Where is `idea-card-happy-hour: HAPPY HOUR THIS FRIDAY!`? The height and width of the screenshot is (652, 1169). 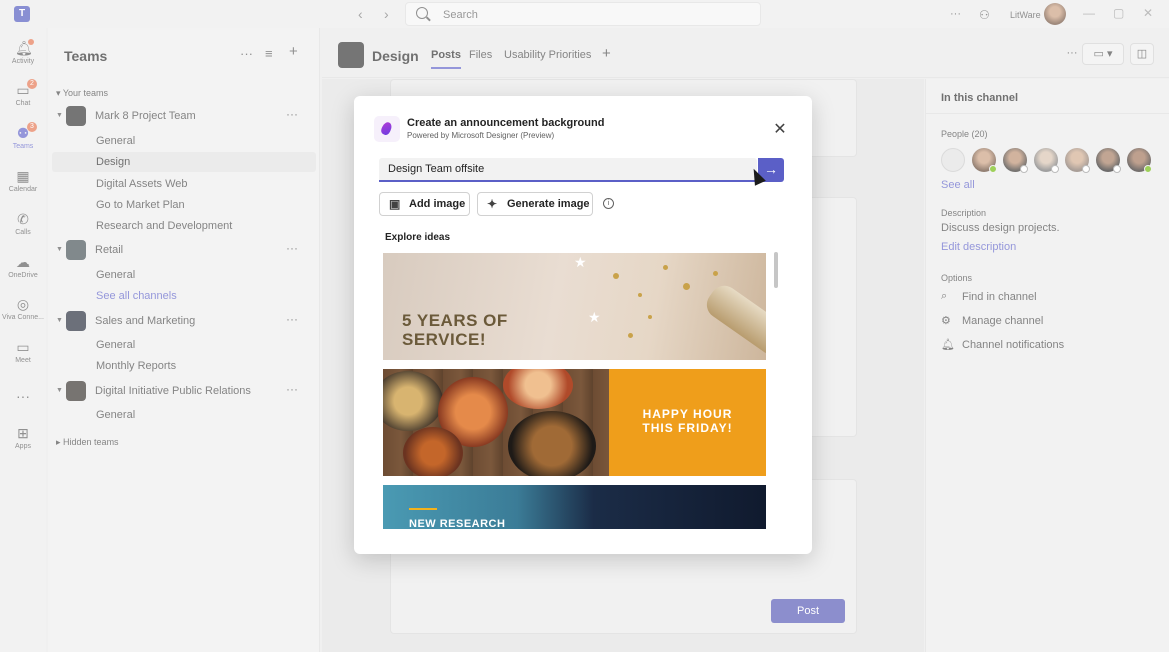
idea-card-happy-hour: HAPPY HOUR THIS FRIDAY! is located at coordinates (574, 422).